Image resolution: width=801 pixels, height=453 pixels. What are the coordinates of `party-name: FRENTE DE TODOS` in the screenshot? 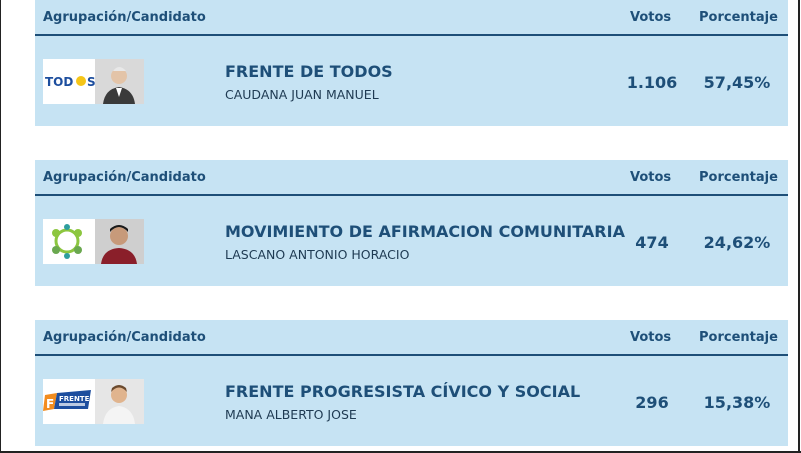 It's located at (309, 71).